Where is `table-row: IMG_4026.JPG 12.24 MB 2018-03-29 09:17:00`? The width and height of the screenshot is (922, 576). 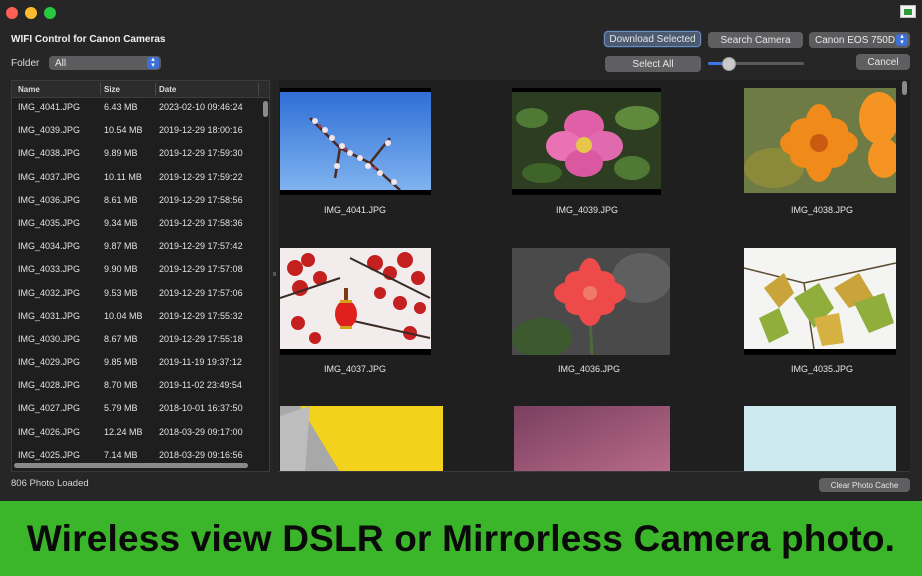 table-row: IMG_4026.JPG 12.24 MB 2018-03-29 09:17:00 is located at coordinates (137, 434).